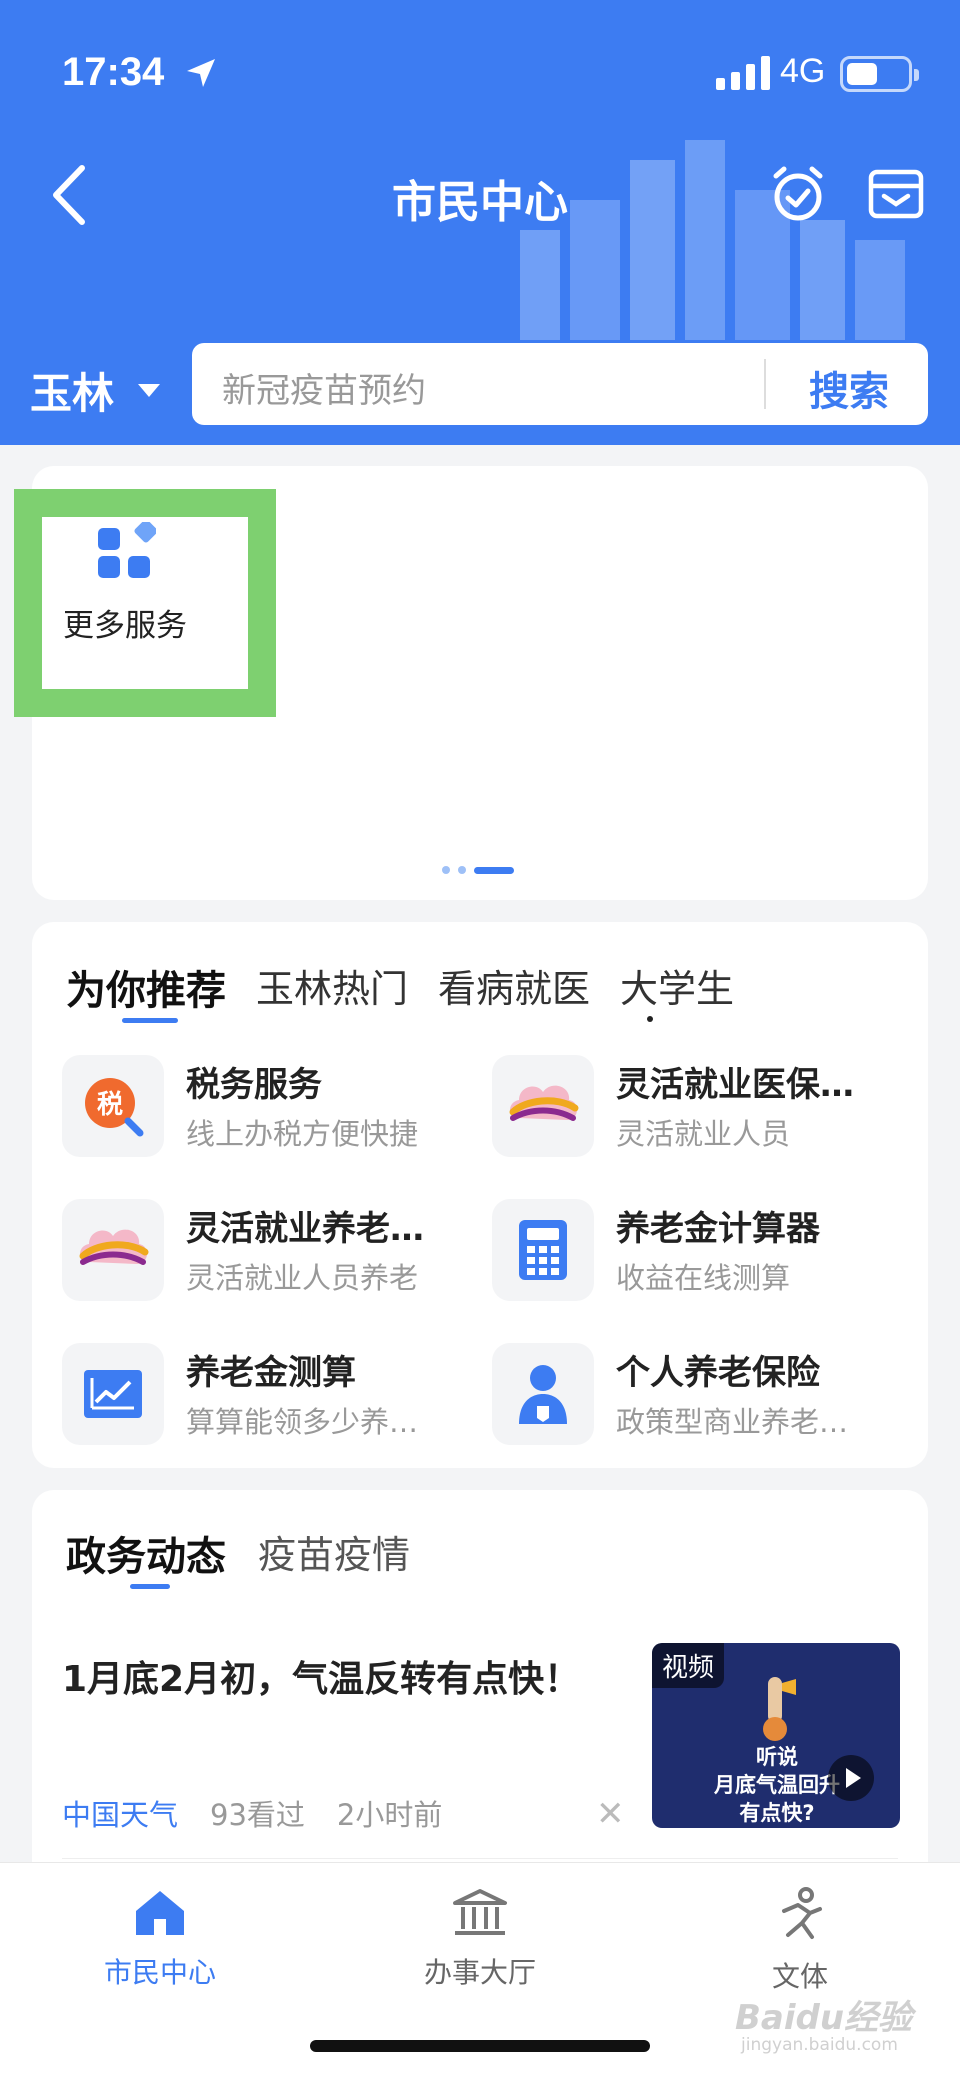 This screenshot has height=2079, width=960. Describe the element at coordinates (650, 1019) in the screenshot. I see `tab-new-dot` at that location.